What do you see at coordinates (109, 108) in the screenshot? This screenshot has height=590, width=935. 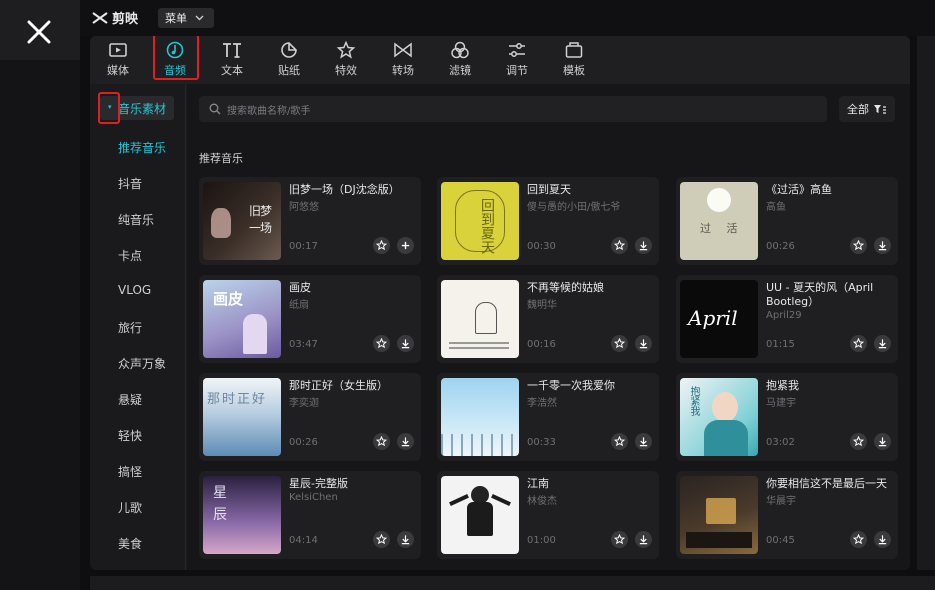 I see `highlight-box-music-expand` at bounding box center [109, 108].